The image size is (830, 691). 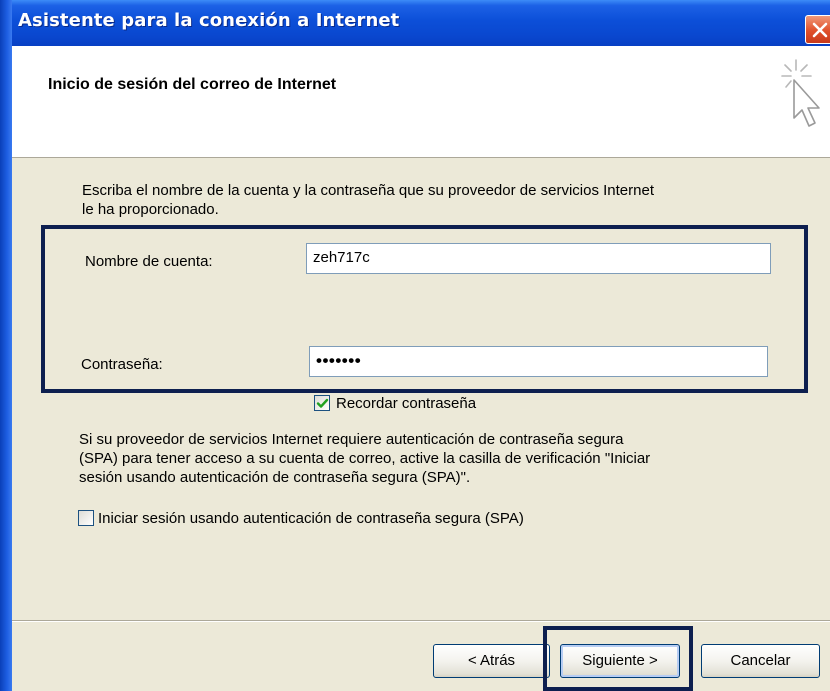 What do you see at coordinates (406, 403) in the screenshot?
I see `remember-password-label: Recordar contraseña` at bounding box center [406, 403].